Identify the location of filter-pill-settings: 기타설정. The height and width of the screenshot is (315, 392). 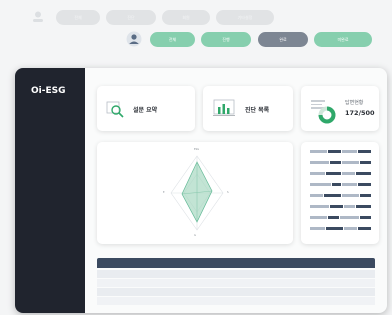
(245, 17).